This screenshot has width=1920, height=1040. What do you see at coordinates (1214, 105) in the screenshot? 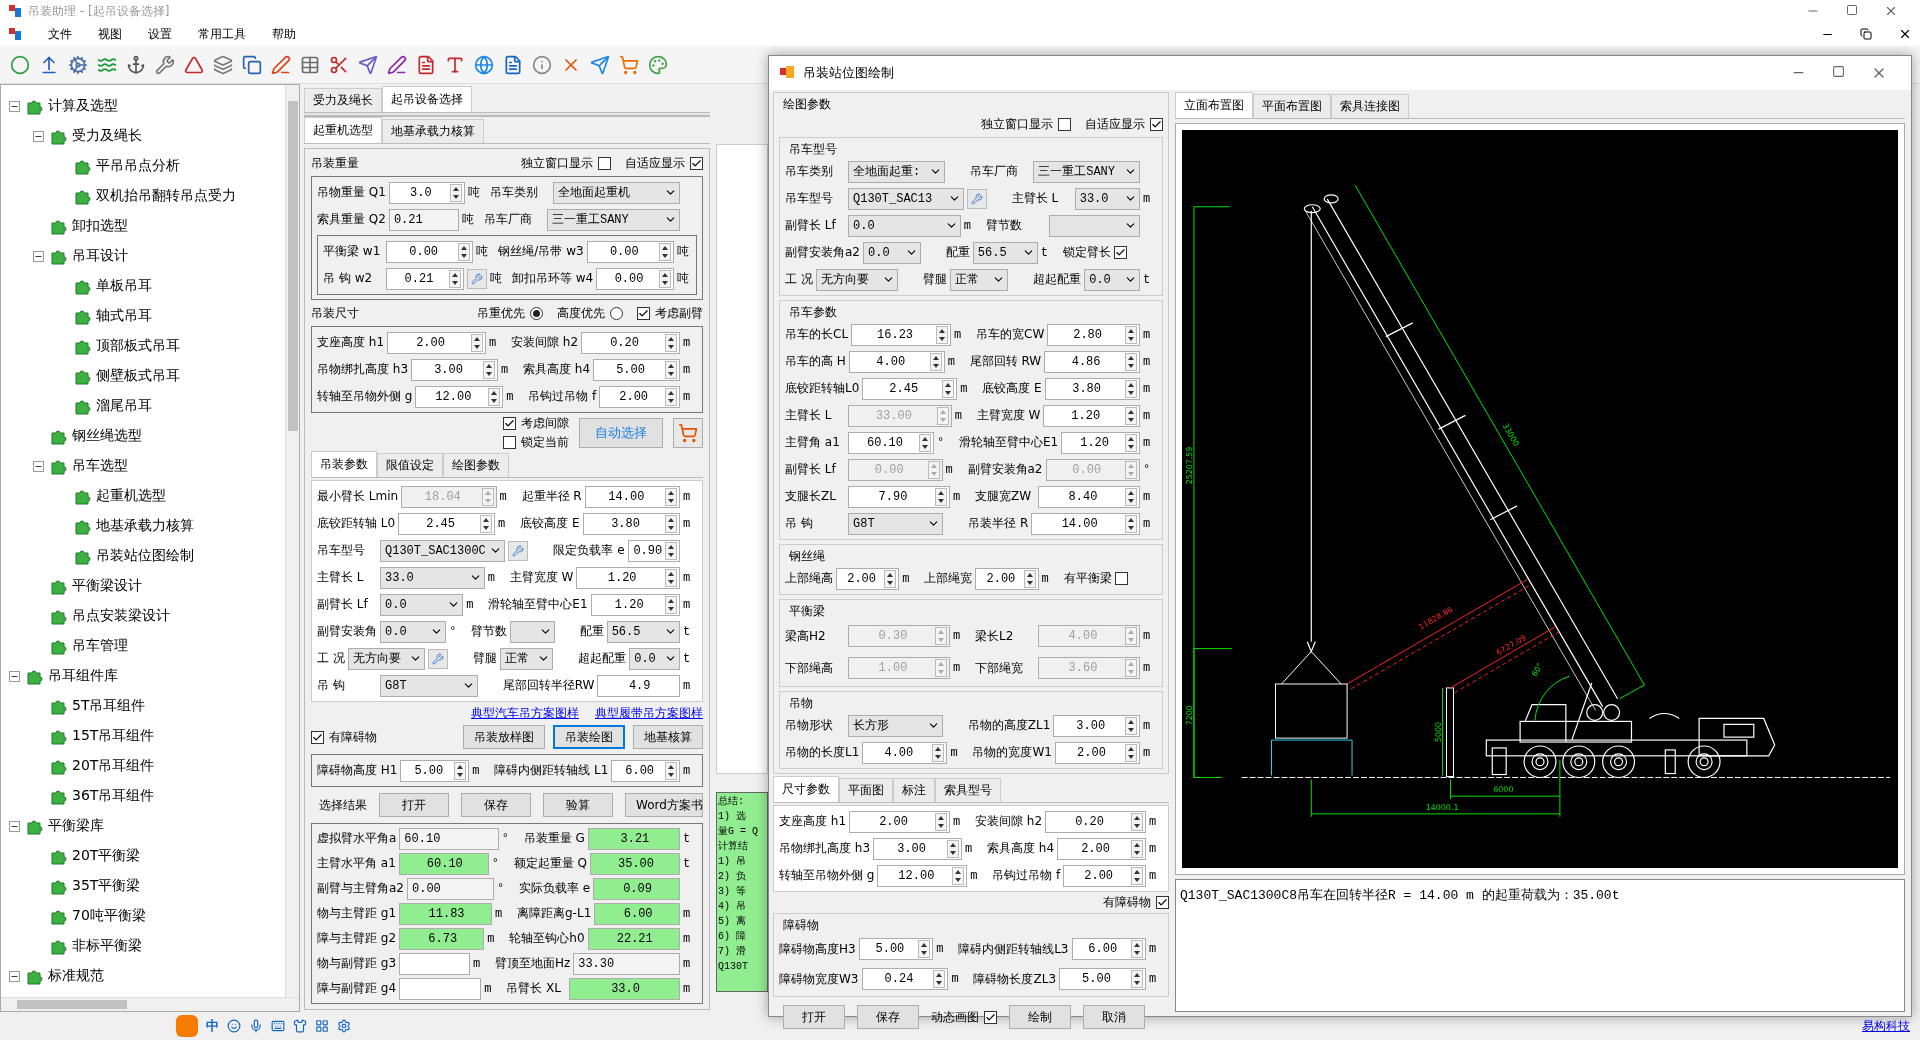
I see `tab: 立面布置图` at bounding box center [1214, 105].